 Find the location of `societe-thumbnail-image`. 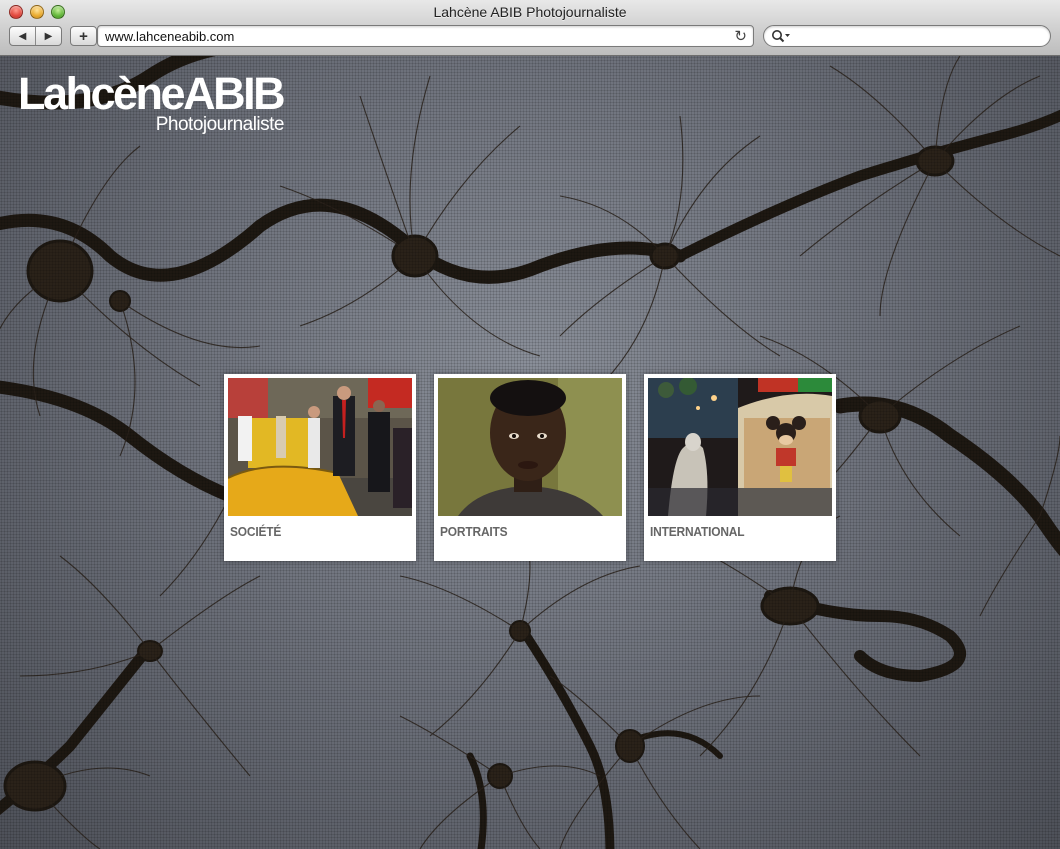

societe-thumbnail-image is located at coordinates (320, 447).